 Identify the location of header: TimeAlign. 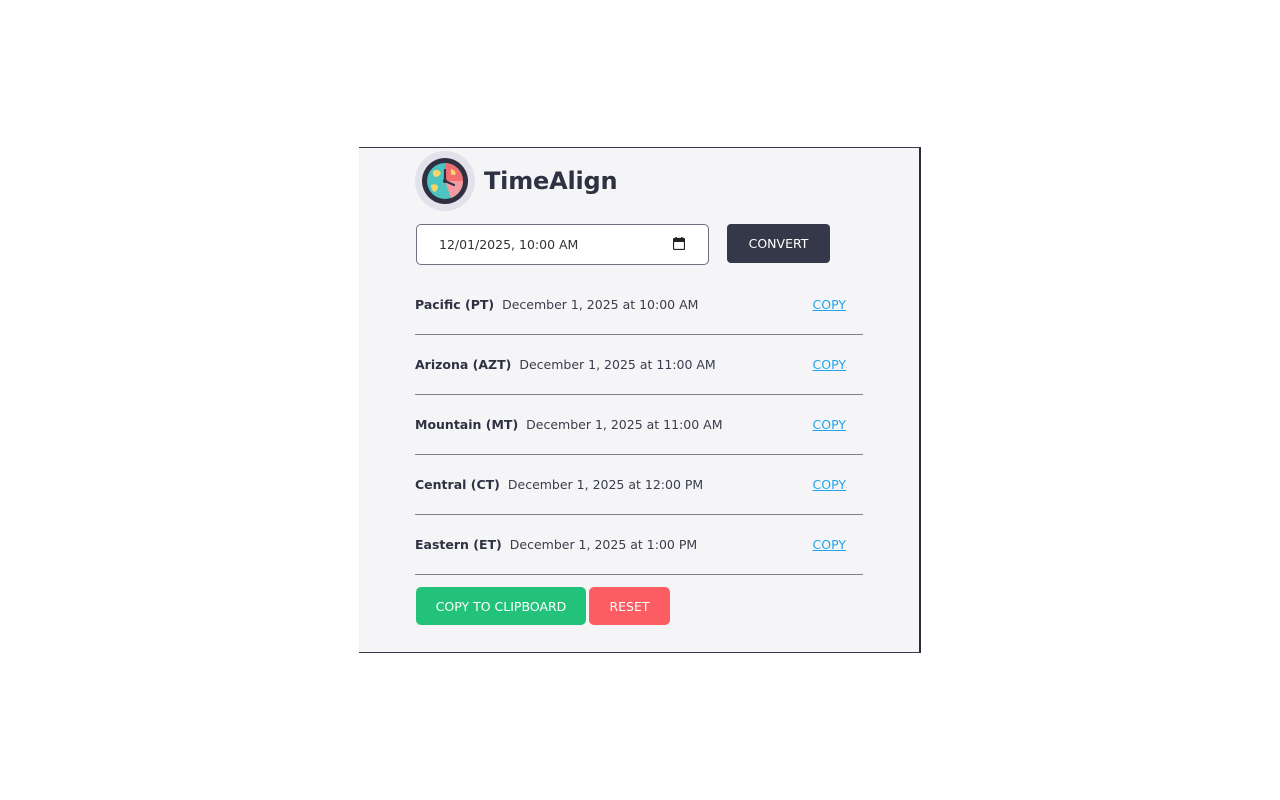
(516, 181).